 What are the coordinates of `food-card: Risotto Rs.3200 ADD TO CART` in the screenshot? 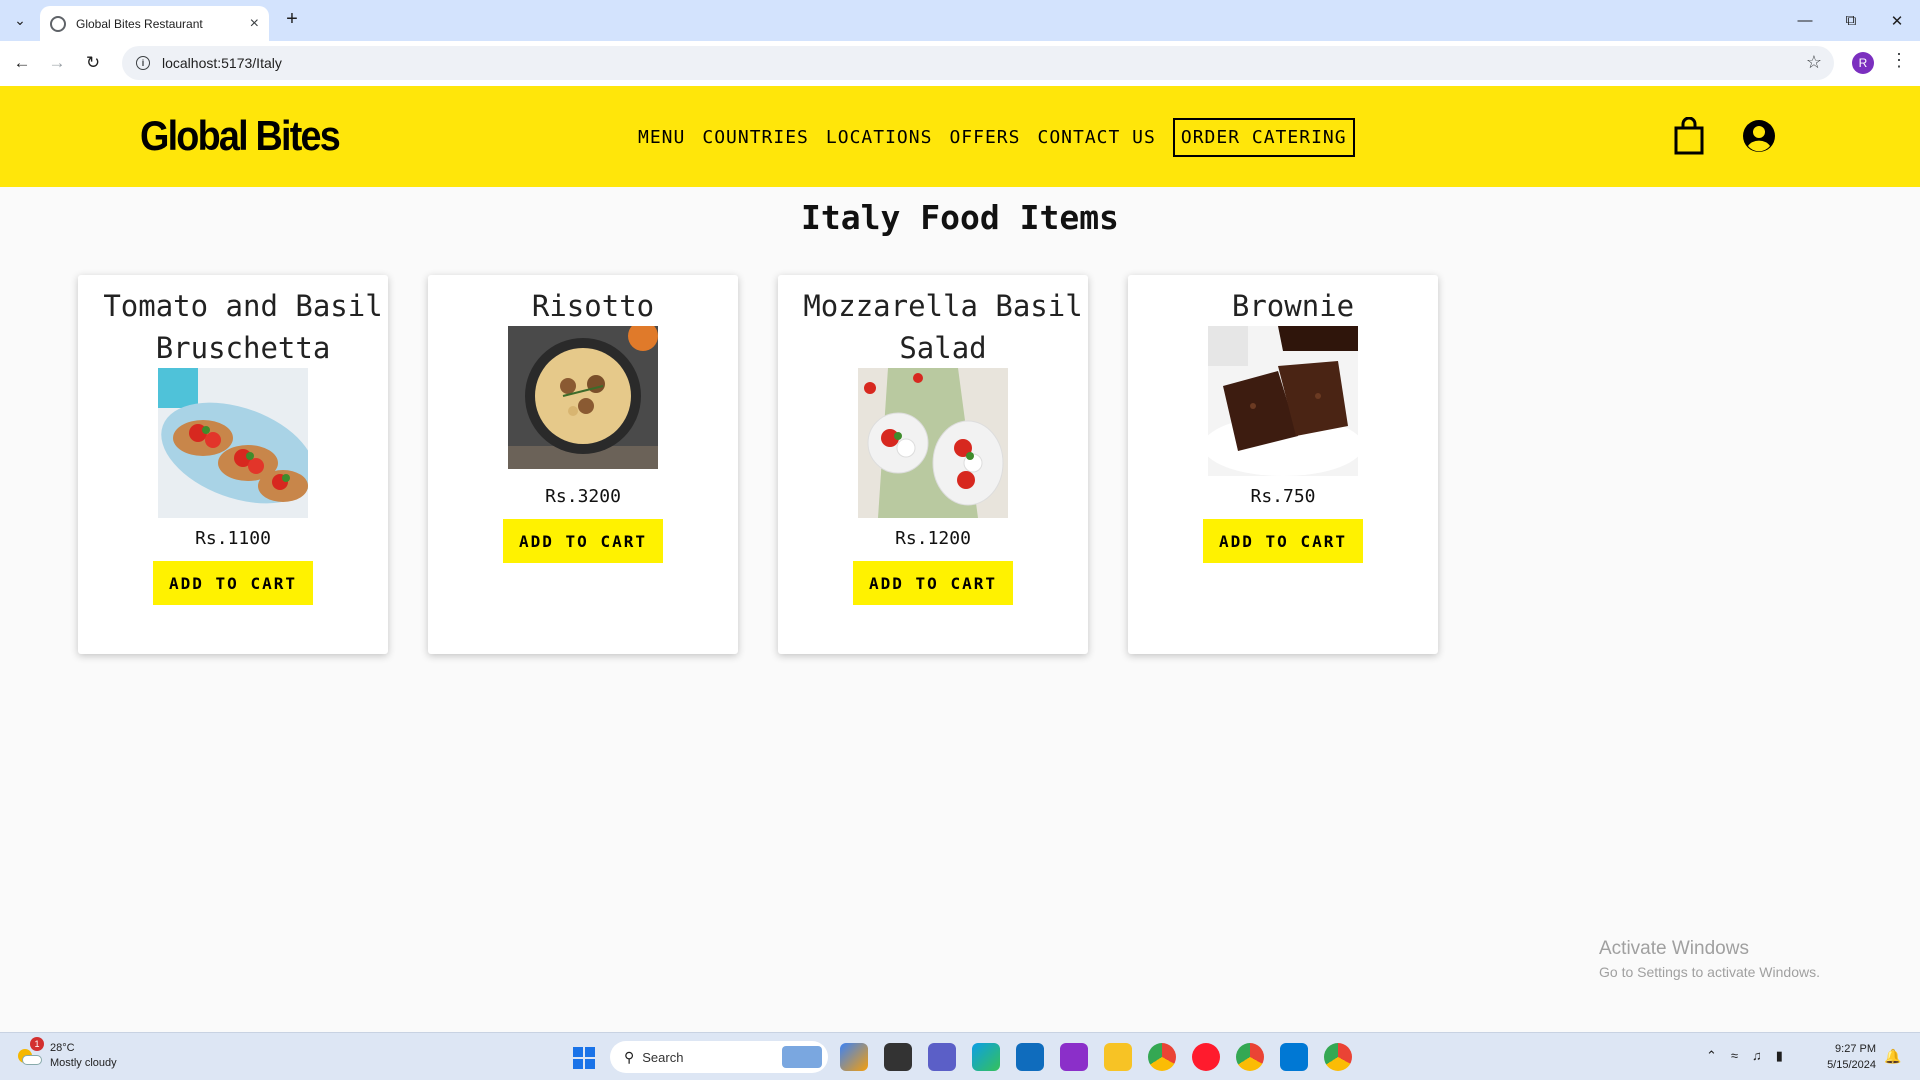 It's located at (583, 464).